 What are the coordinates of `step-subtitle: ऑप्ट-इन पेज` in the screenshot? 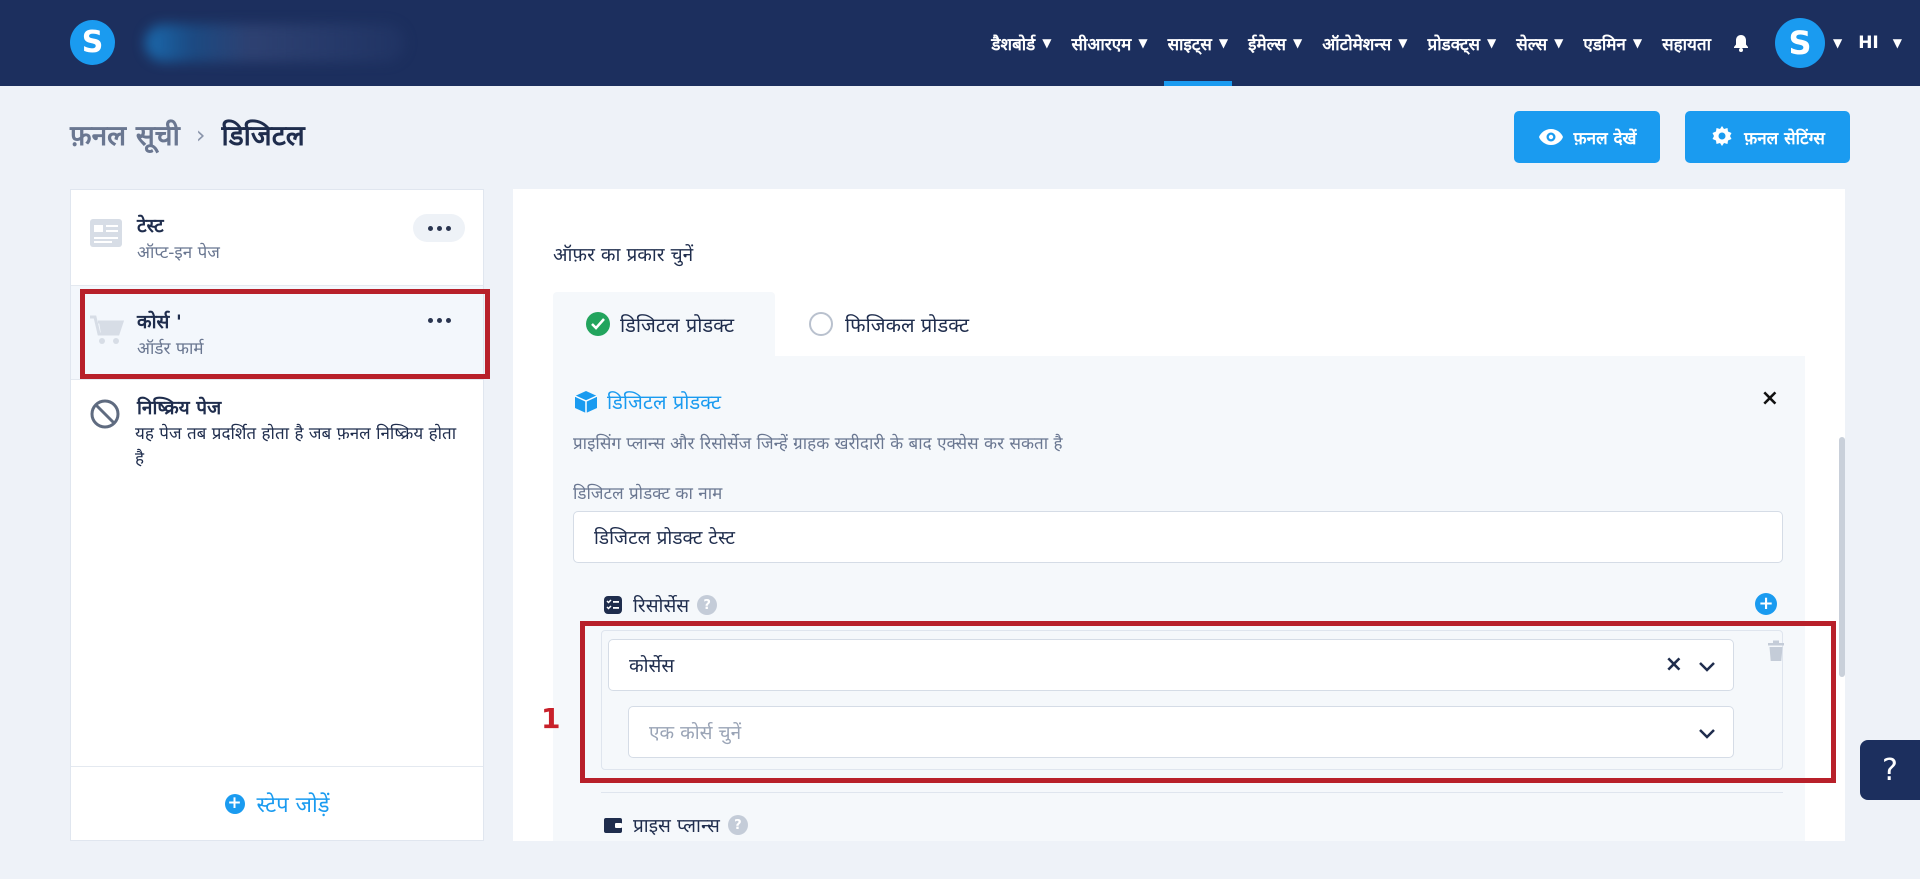 It's located at (178, 253).